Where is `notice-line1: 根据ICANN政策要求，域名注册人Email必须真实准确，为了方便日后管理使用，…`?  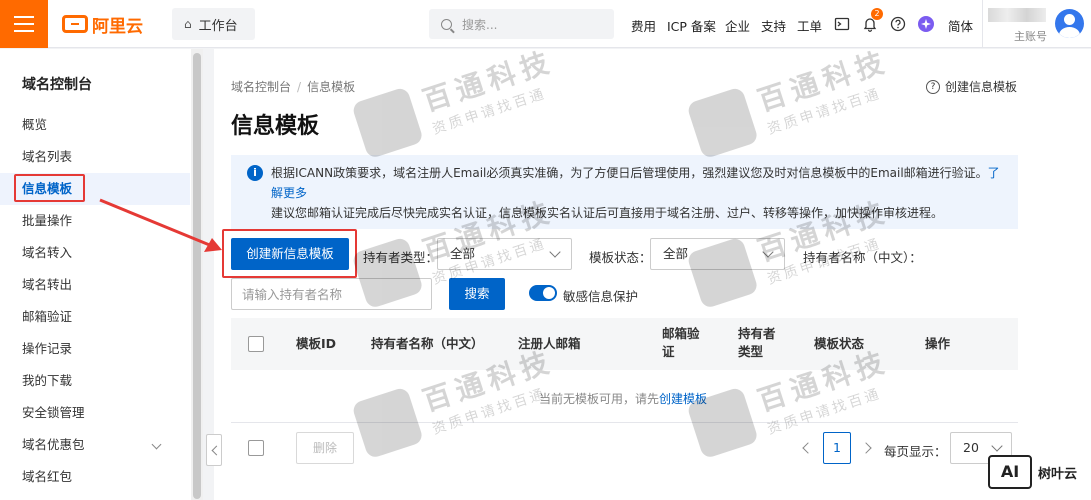 notice-line1: 根据ICANN政策要求，域名注册人Email必须真实准确，为了方便日后管理使用，… is located at coordinates (629, 173).